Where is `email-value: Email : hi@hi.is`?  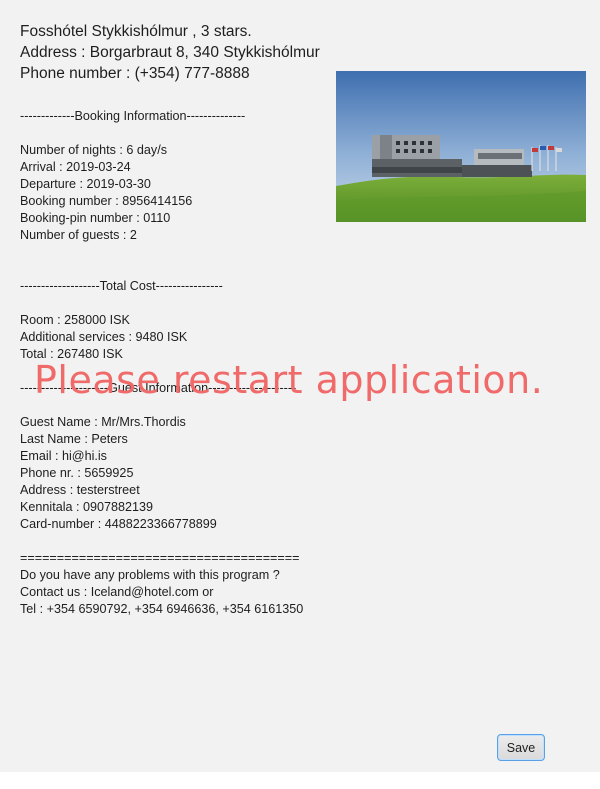 email-value: Email : hi@hi.is is located at coordinates (63, 456).